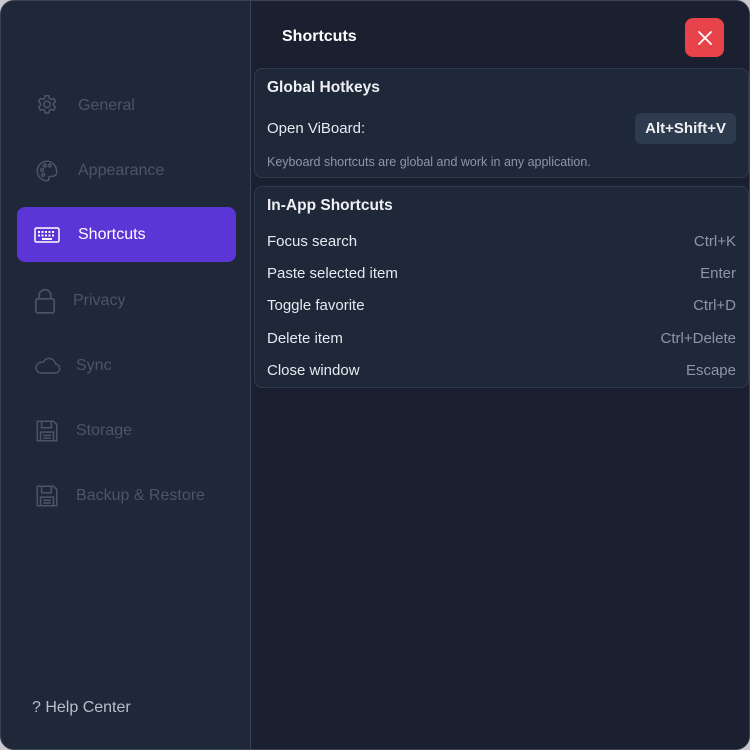  Describe the element at coordinates (319, 36) in the screenshot. I see `page-title: Shortcuts` at that location.